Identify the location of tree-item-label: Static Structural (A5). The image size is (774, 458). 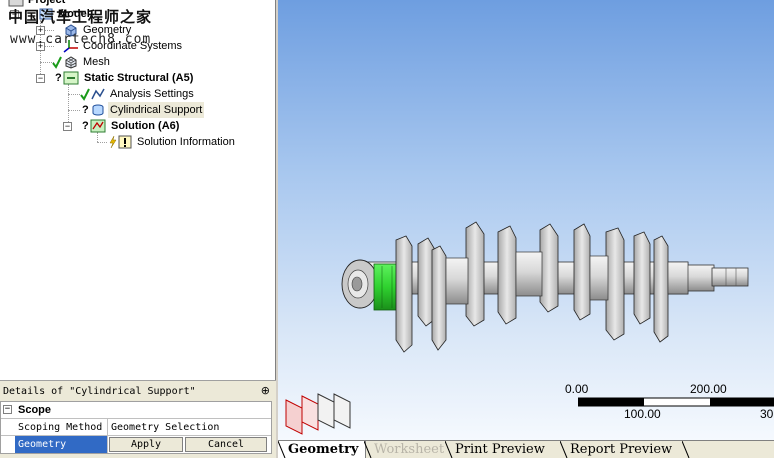
(139, 78).